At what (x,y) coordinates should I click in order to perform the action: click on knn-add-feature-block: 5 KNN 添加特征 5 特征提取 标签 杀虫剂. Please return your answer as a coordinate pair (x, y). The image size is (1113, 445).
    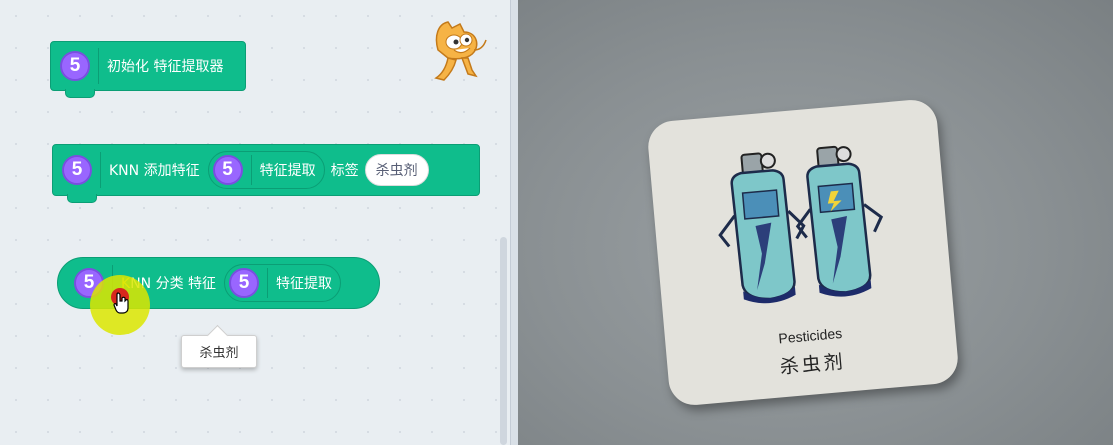
    Looking at the image, I should click on (266, 173).